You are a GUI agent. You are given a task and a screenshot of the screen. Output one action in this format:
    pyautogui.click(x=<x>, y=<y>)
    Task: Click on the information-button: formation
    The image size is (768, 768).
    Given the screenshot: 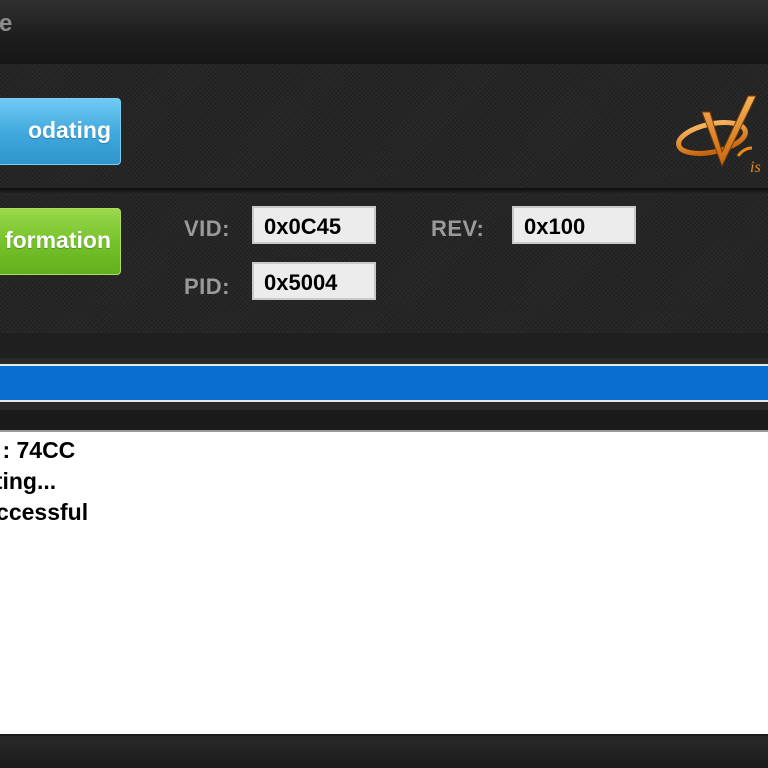 What is the action you would take?
    pyautogui.click(x=60, y=241)
    